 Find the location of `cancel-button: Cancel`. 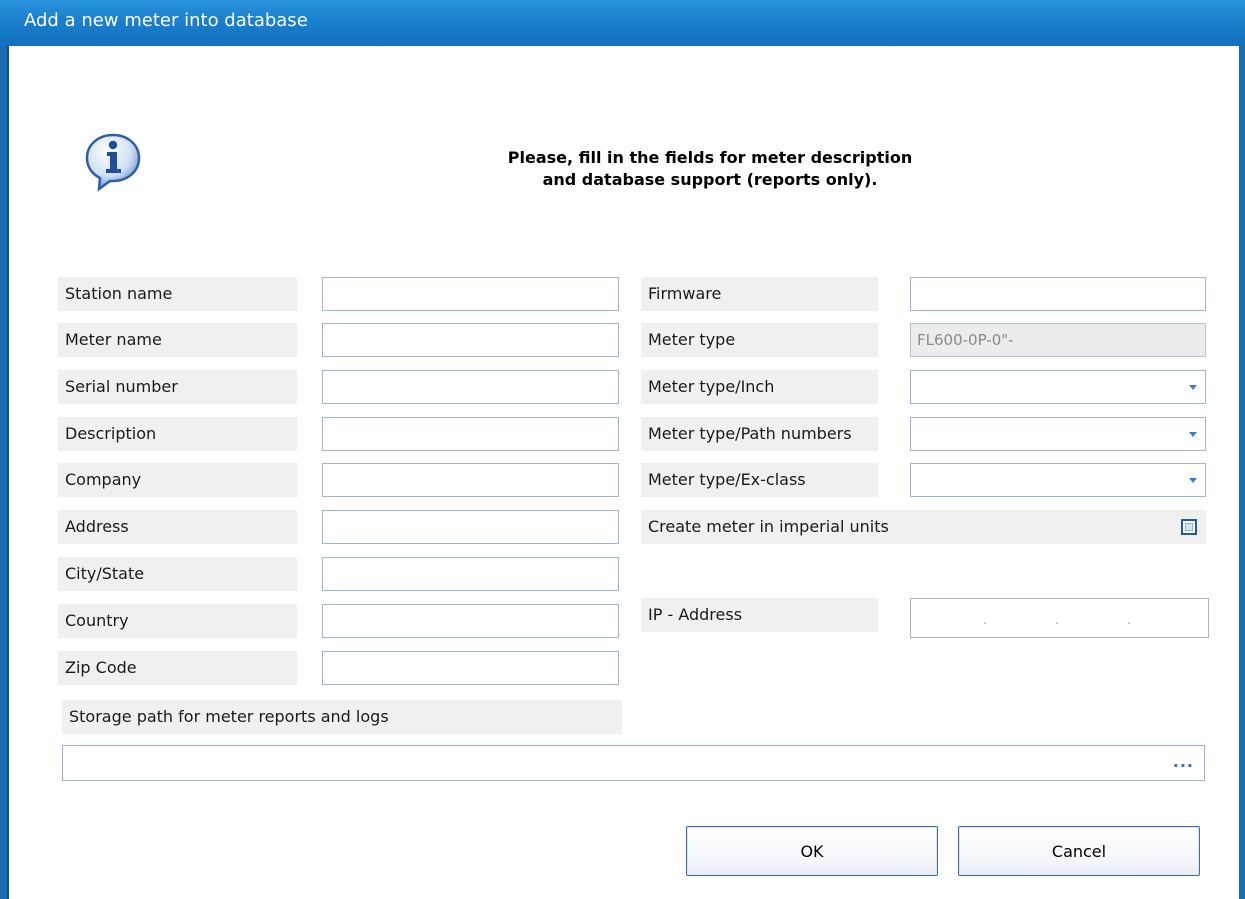

cancel-button: Cancel is located at coordinates (1079, 851).